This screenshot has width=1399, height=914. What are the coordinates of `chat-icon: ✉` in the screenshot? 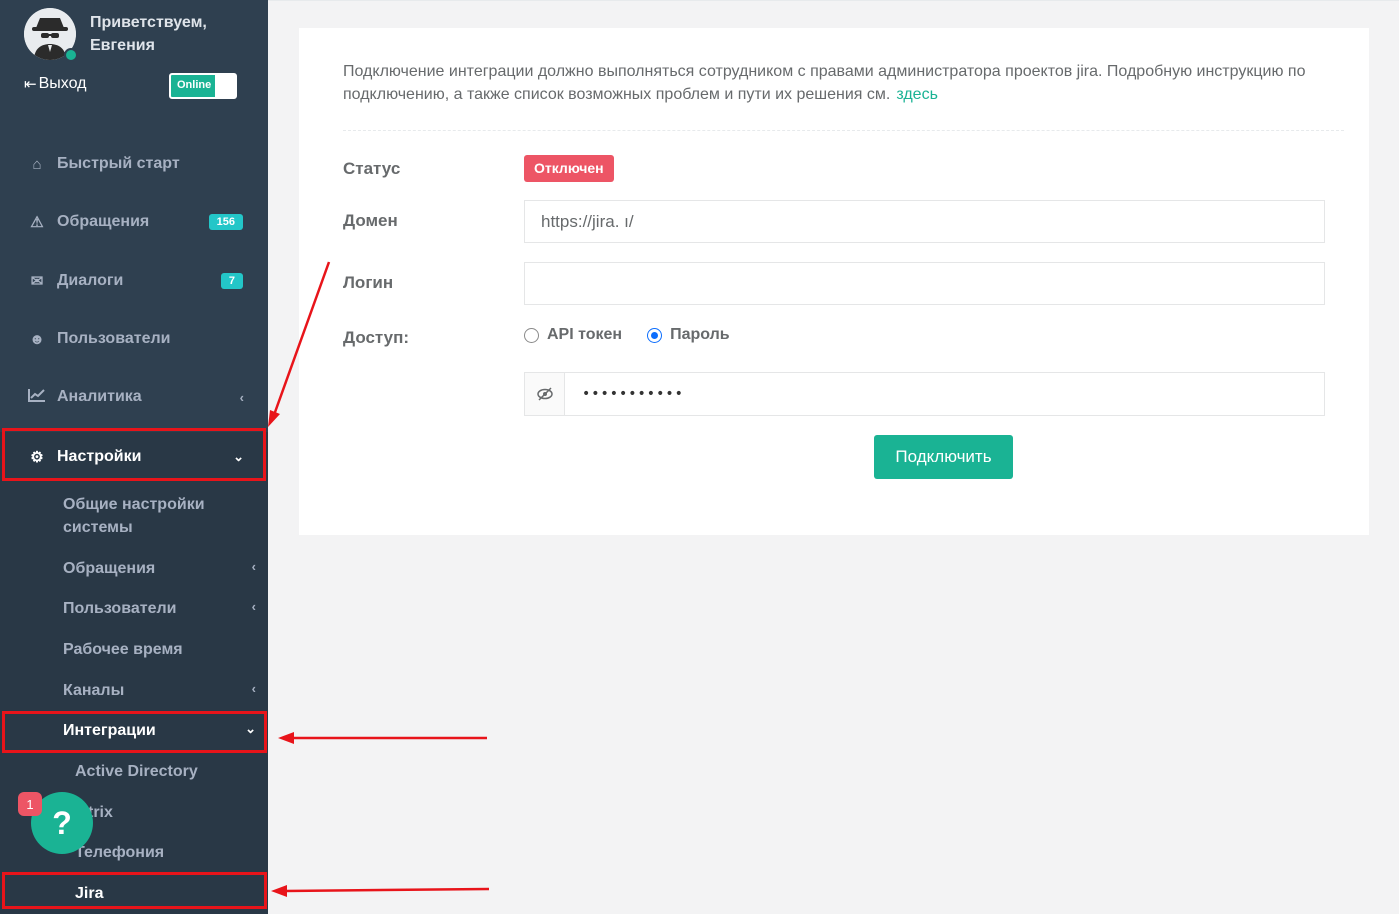 It's located at (37, 281).